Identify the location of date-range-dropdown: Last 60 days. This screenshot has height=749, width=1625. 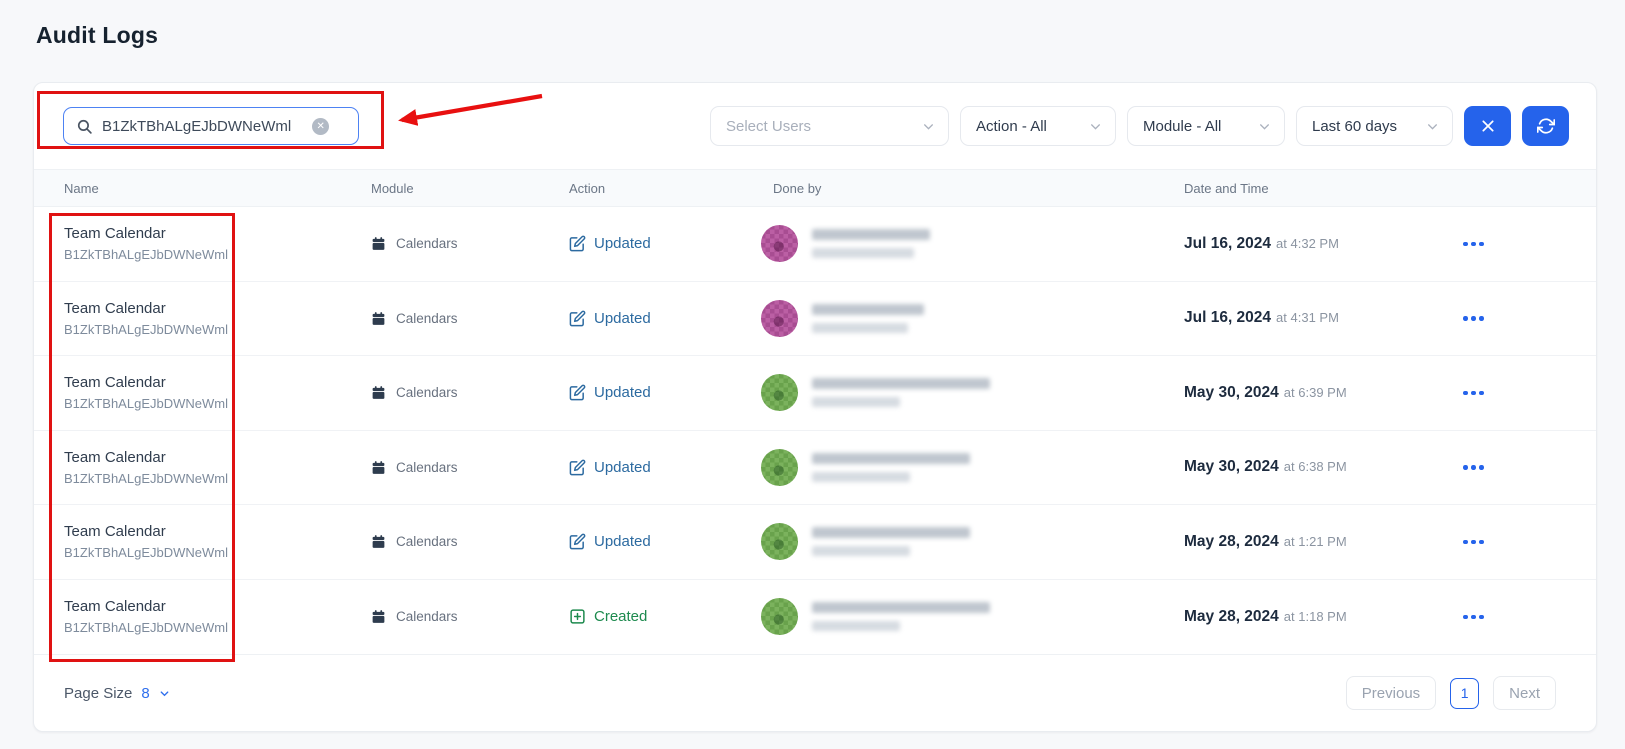
(1374, 126).